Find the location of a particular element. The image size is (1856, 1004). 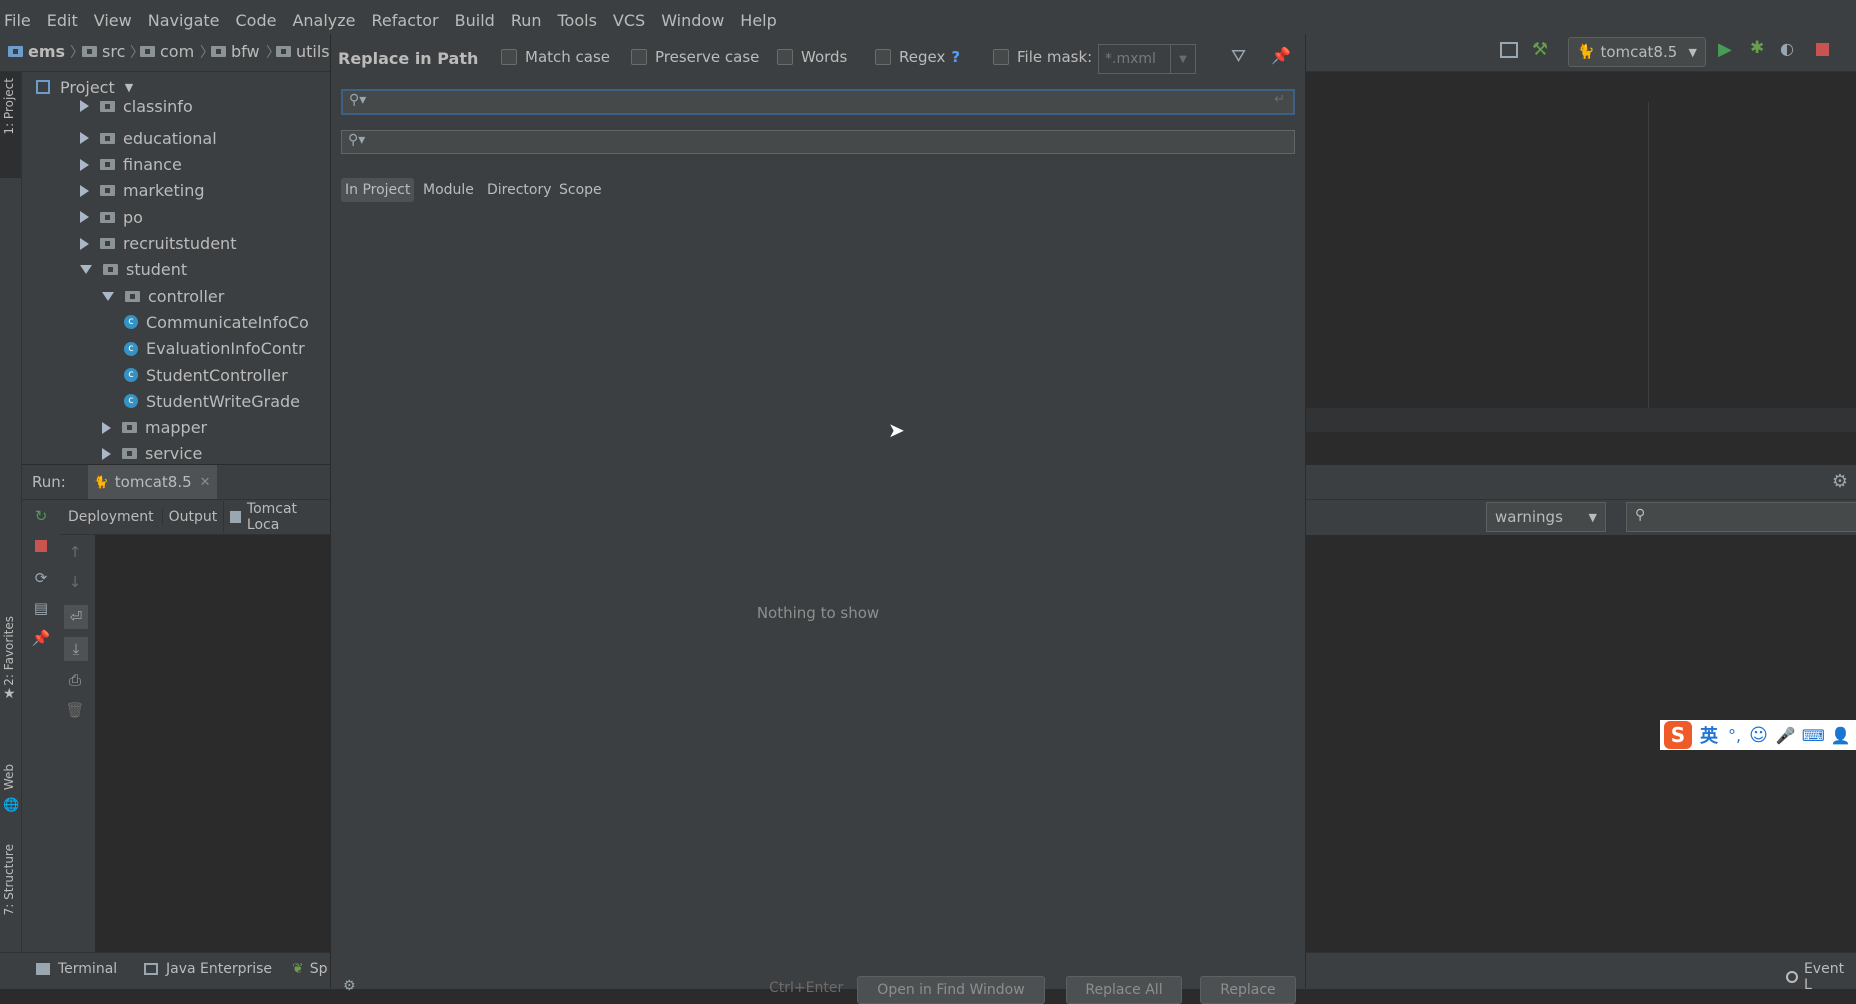

regex-checkbox: Regex ? is located at coordinates (917, 57).